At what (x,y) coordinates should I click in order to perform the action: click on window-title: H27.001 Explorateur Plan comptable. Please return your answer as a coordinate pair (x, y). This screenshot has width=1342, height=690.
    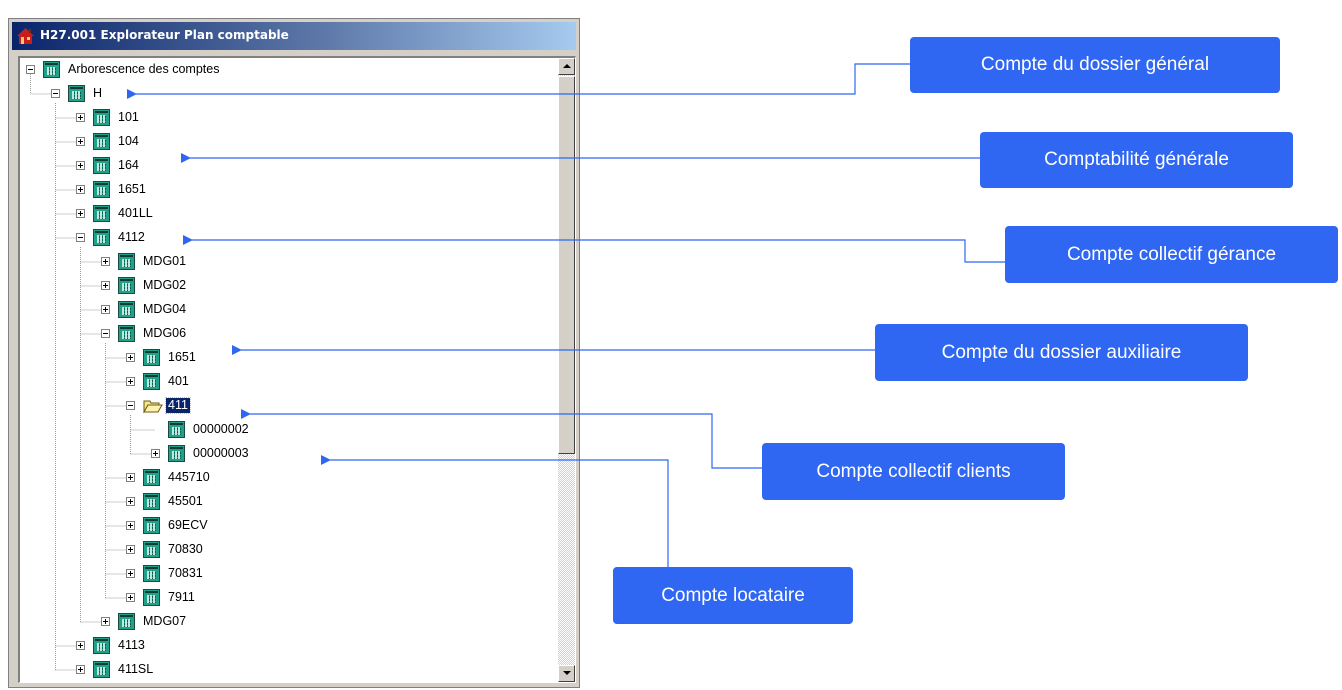
    Looking at the image, I should click on (164, 35).